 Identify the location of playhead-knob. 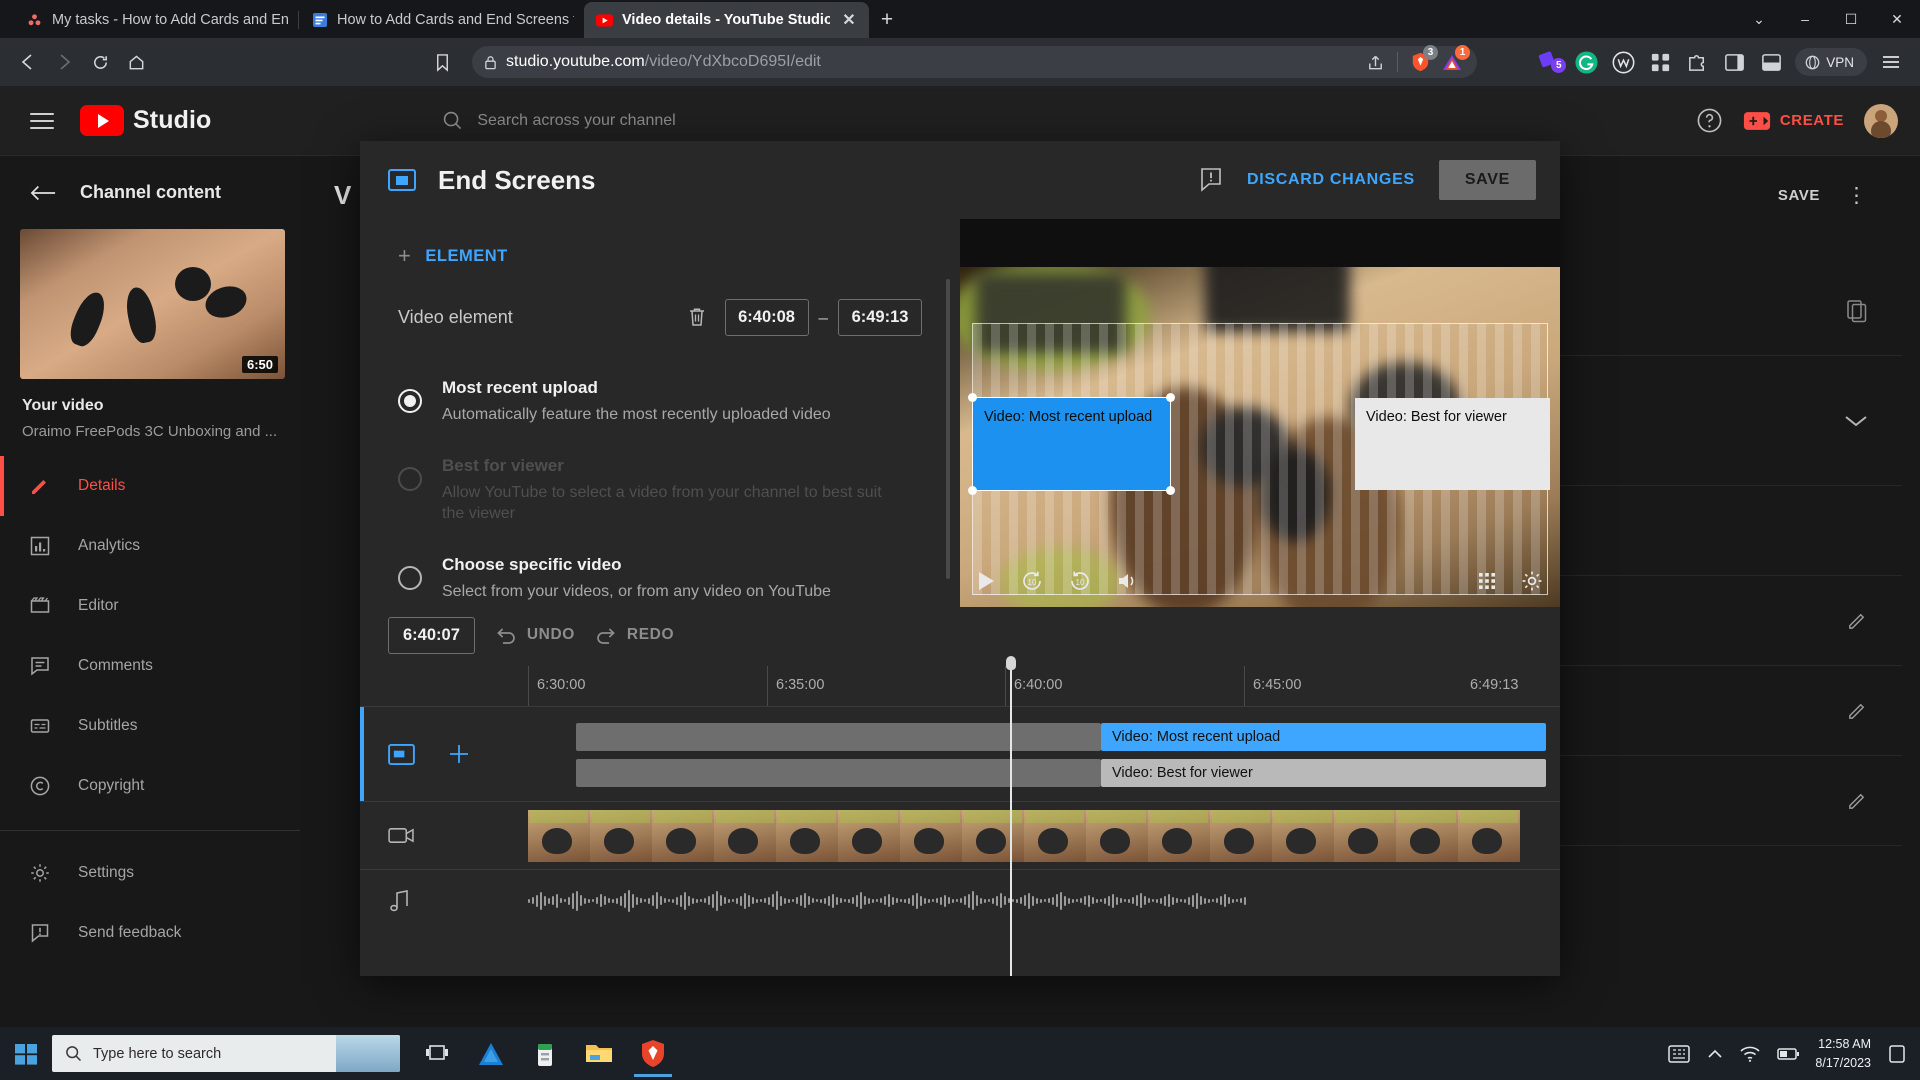
(1011, 663).